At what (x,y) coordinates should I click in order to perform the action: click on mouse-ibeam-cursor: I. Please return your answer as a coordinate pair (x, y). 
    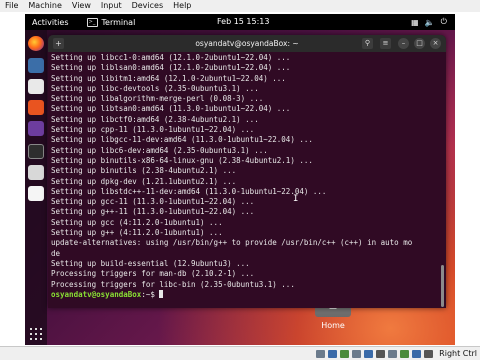
    Looking at the image, I should click on (296, 199).